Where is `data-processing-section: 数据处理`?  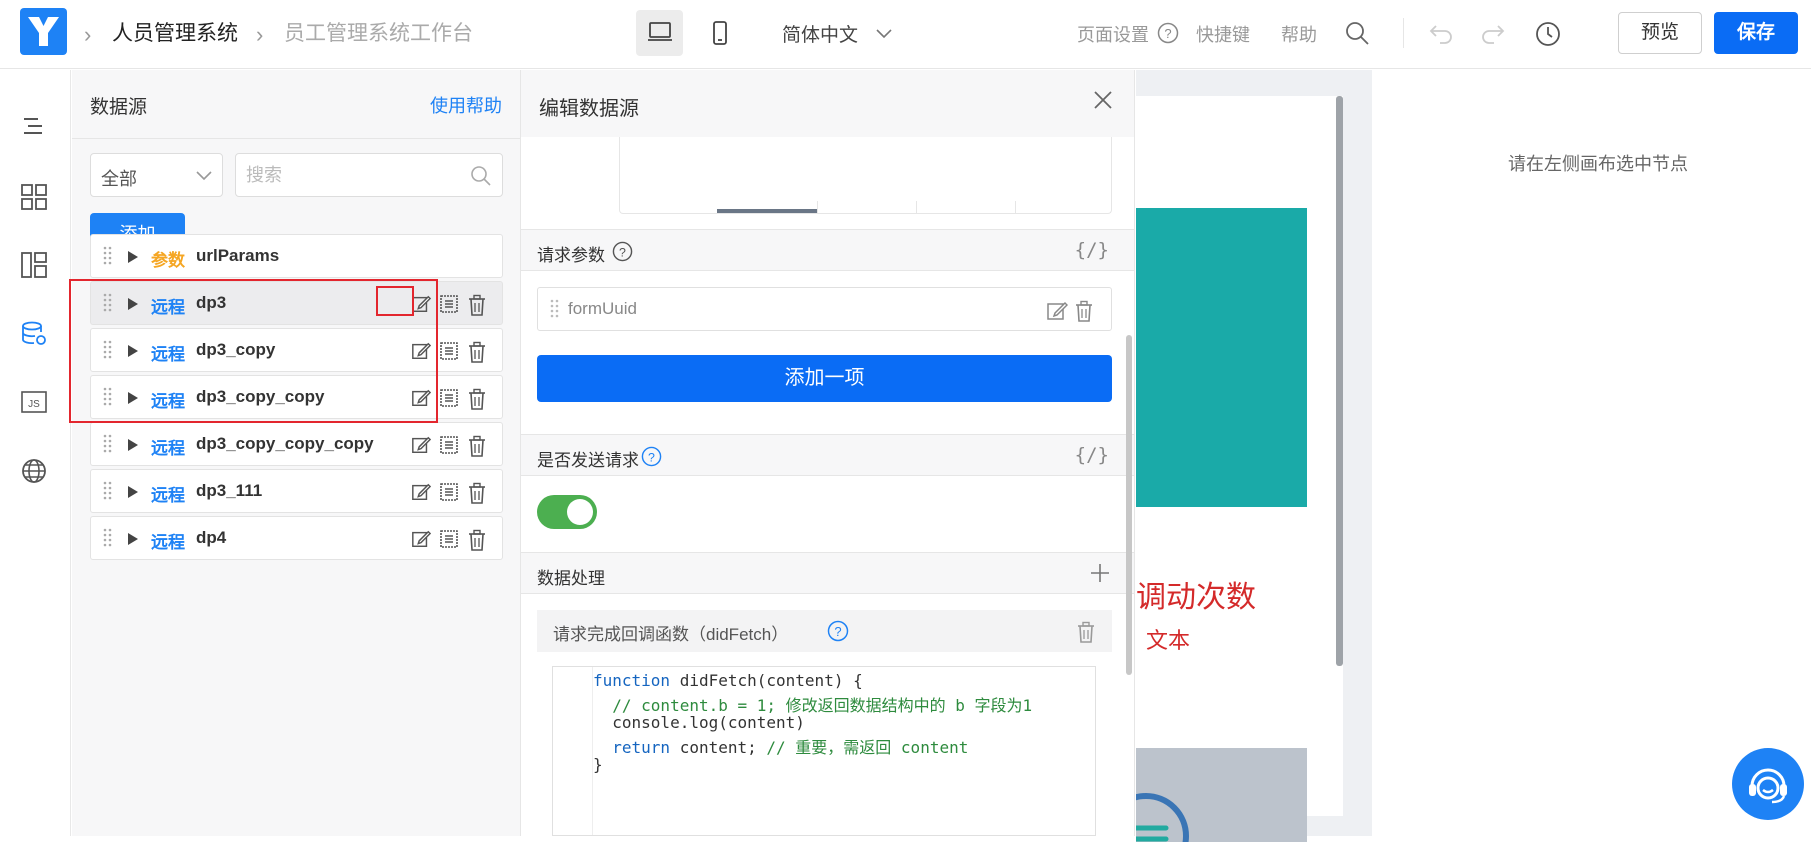
data-processing-section: 数据处理 is located at coordinates (827, 573).